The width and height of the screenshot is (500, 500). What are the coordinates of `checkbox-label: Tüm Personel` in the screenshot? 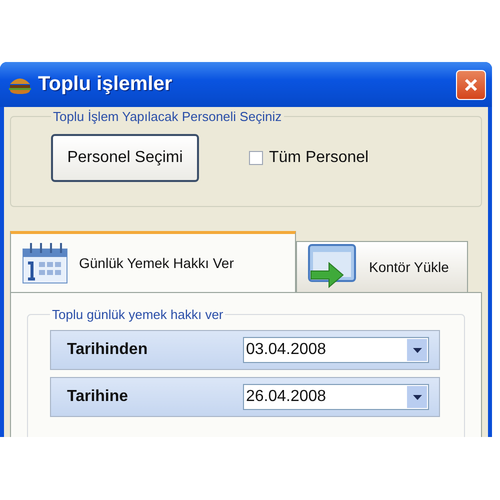 It's located at (319, 158).